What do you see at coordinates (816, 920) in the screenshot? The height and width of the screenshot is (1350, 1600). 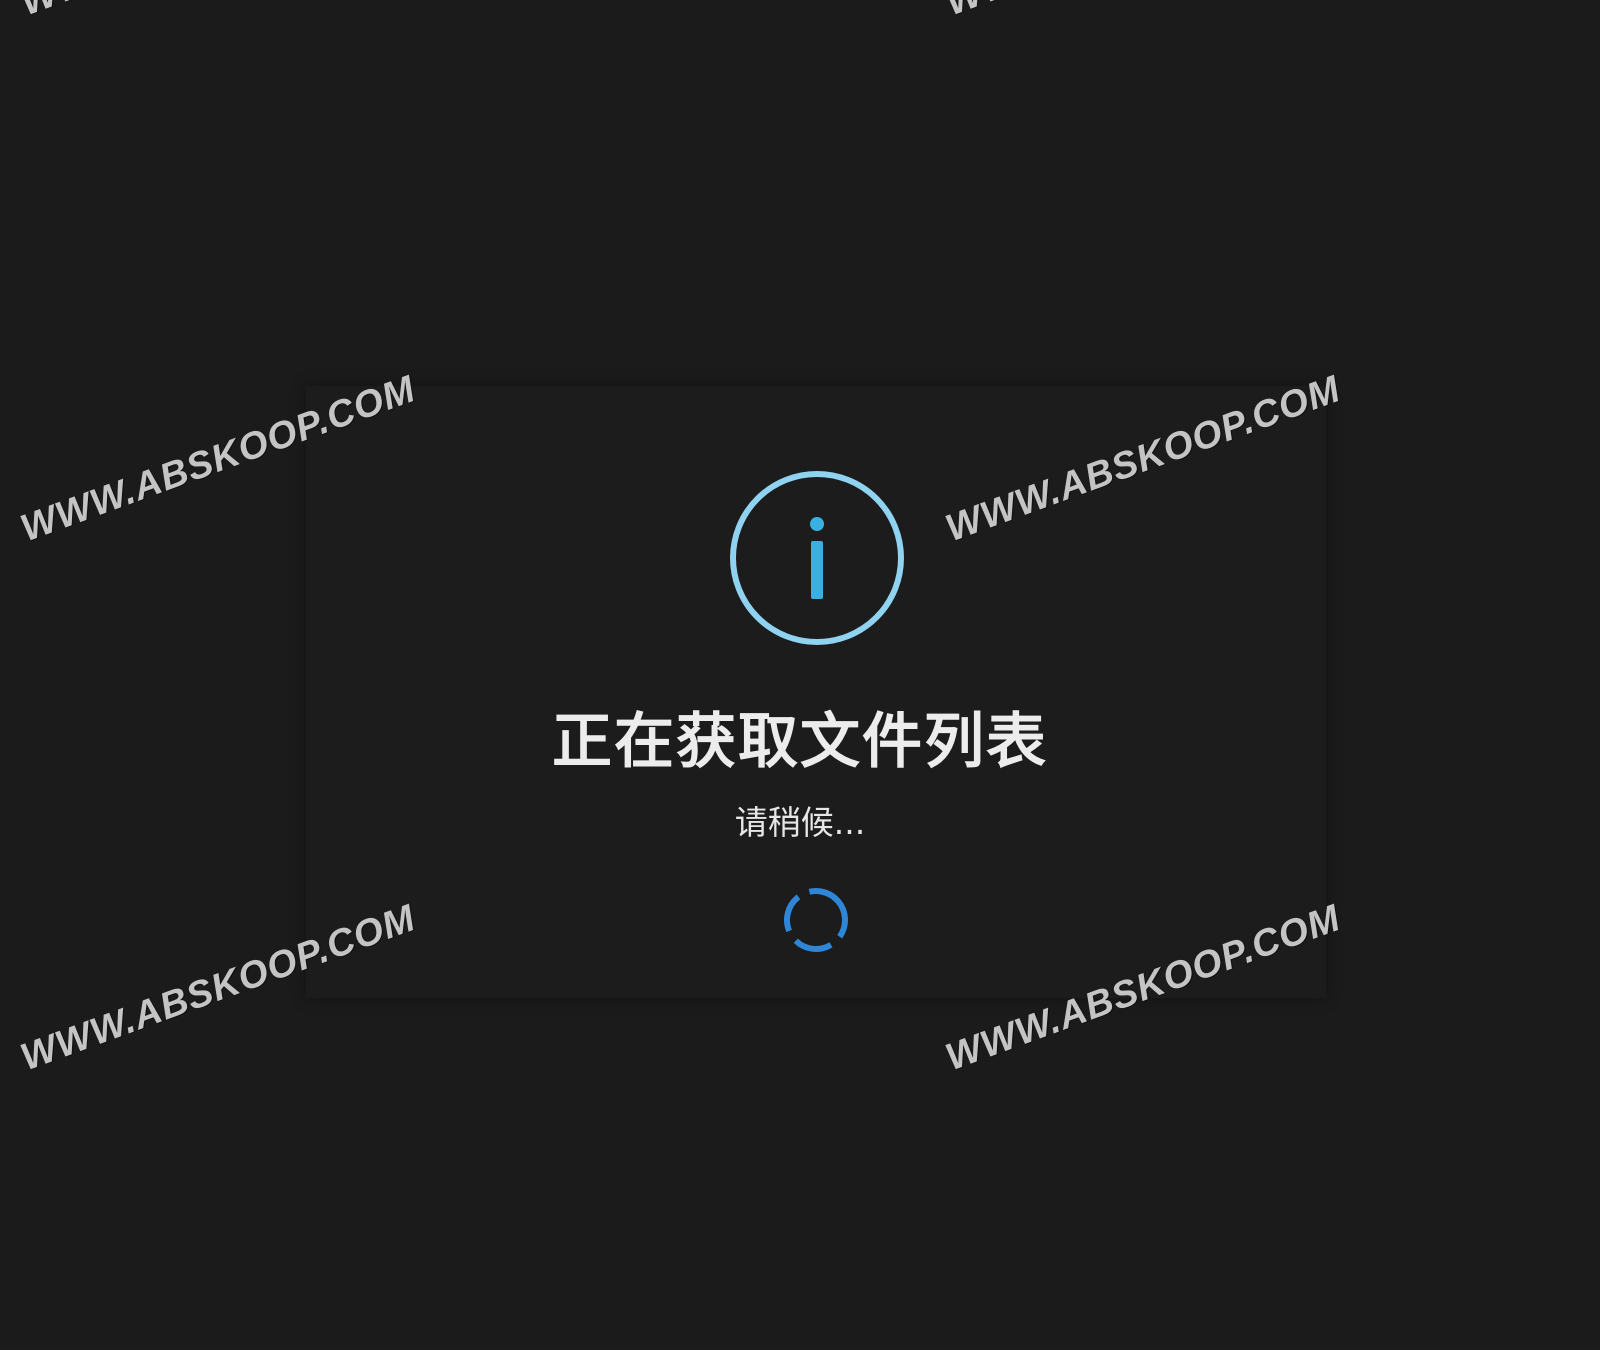 I see `loading-spinner-icon` at bounding box center [816, 920].